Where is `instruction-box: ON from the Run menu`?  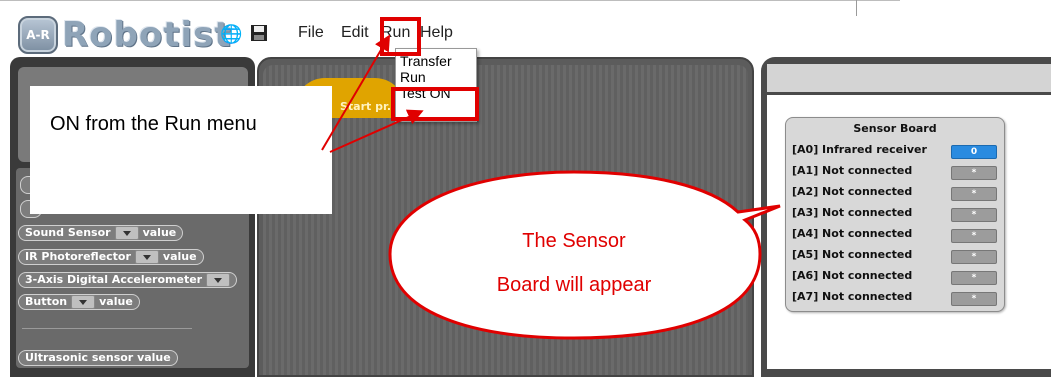 instruction-box: ON from the Run menu is located at coordinates (181, 150).